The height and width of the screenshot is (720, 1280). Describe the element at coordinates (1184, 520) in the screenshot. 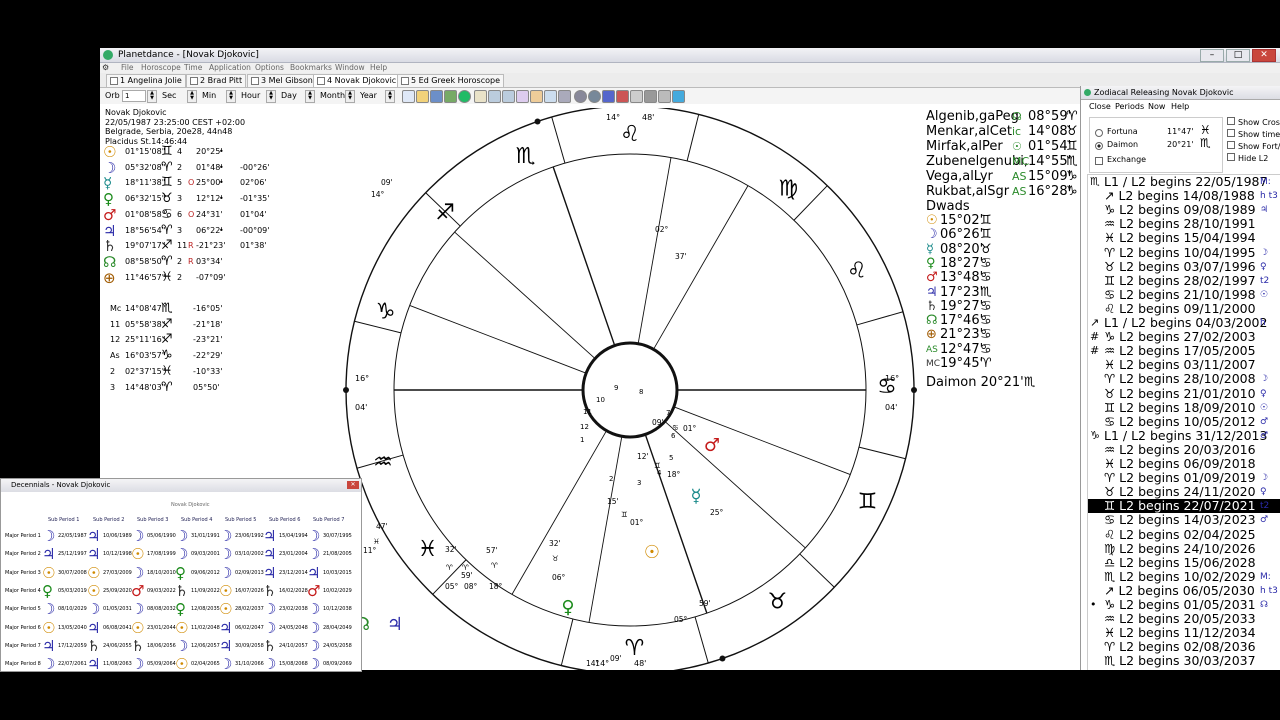

I see `zr-period-row: ♋ L2 begins 14/03/2023 ♂` at that location.